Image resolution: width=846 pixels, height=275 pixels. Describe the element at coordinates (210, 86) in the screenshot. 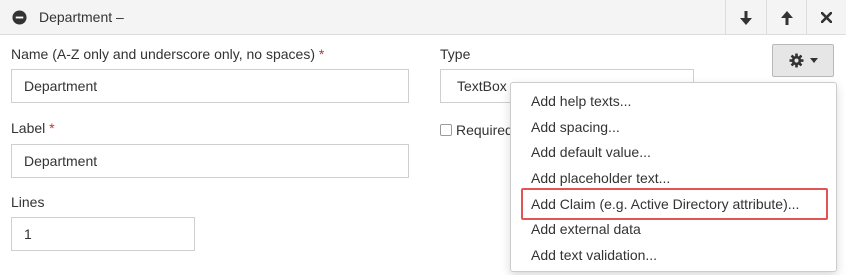

I see `name-input` at that location.